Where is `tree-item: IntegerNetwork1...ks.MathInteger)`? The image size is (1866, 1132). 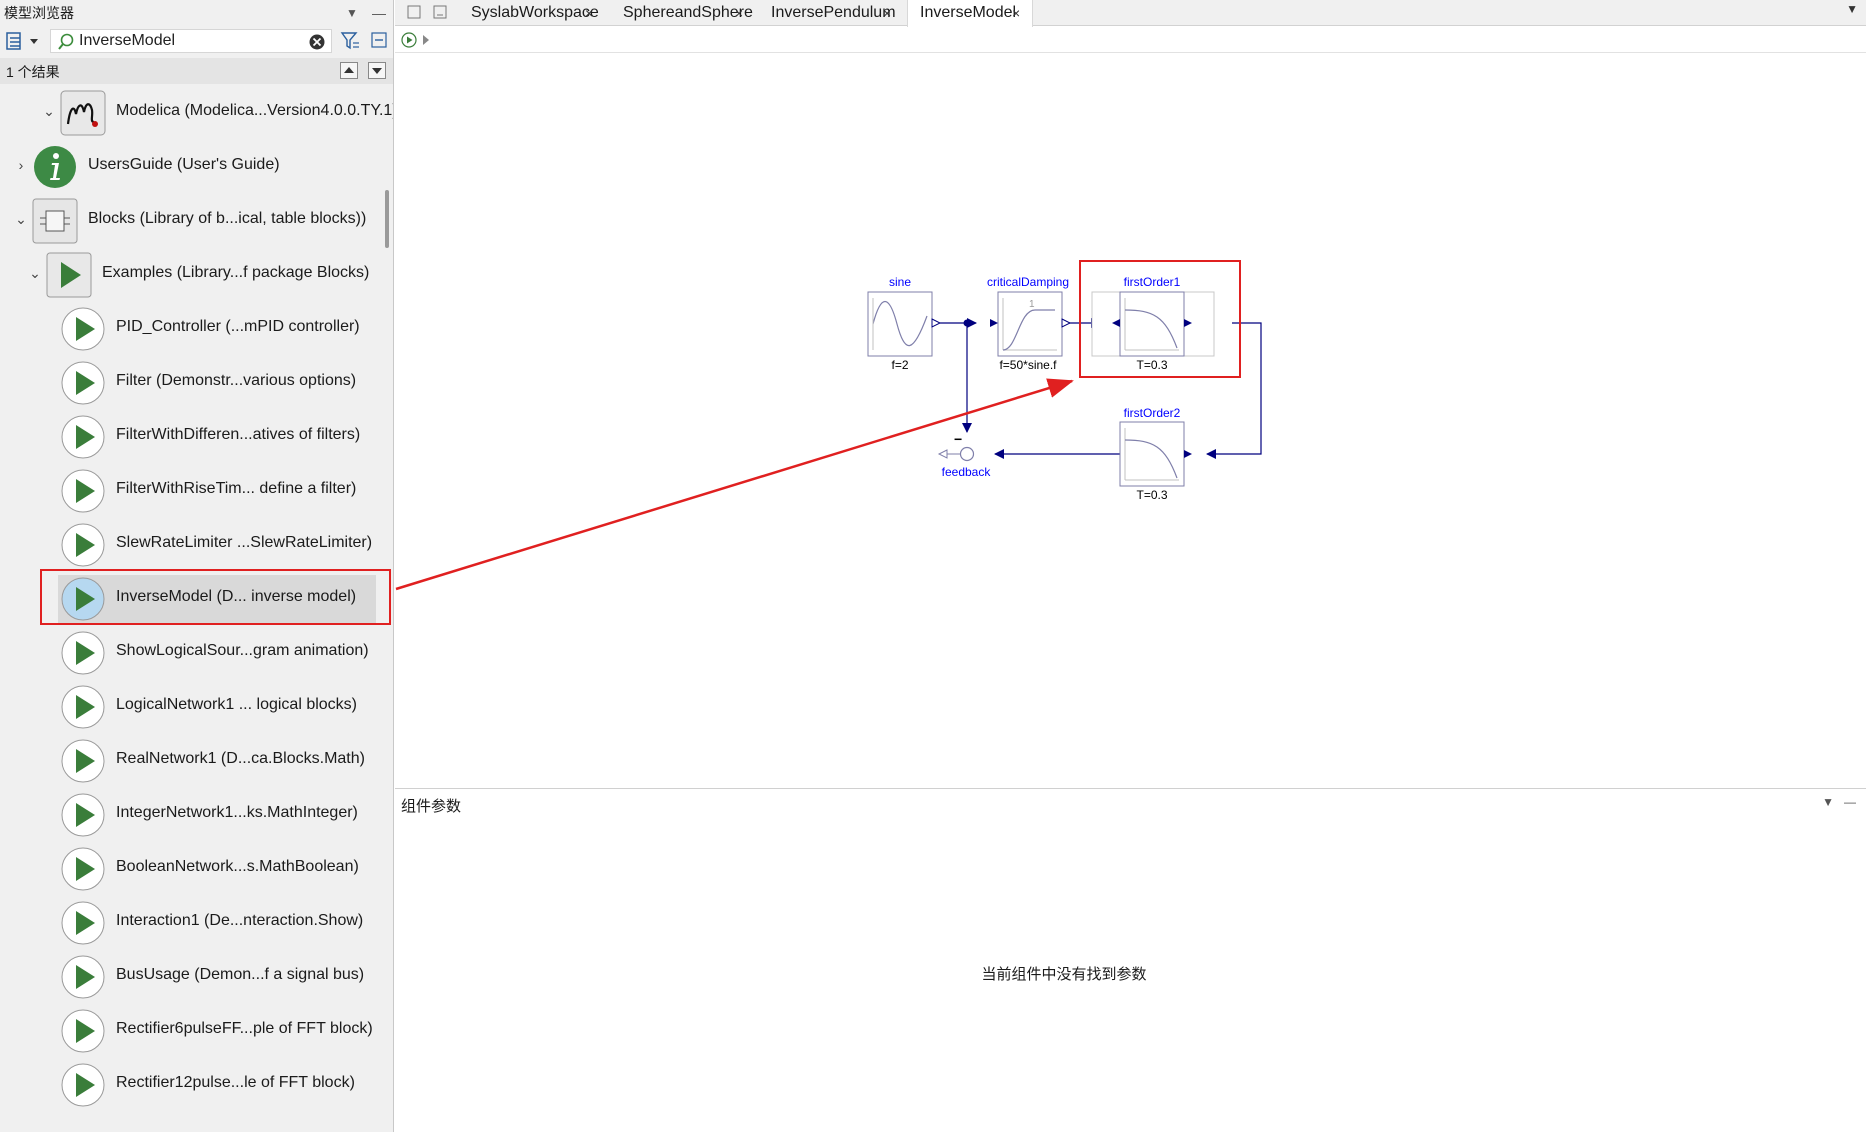
tree-item: IntegerNetwork1...ks.MathInteger) is located at coordinates (189, 815).